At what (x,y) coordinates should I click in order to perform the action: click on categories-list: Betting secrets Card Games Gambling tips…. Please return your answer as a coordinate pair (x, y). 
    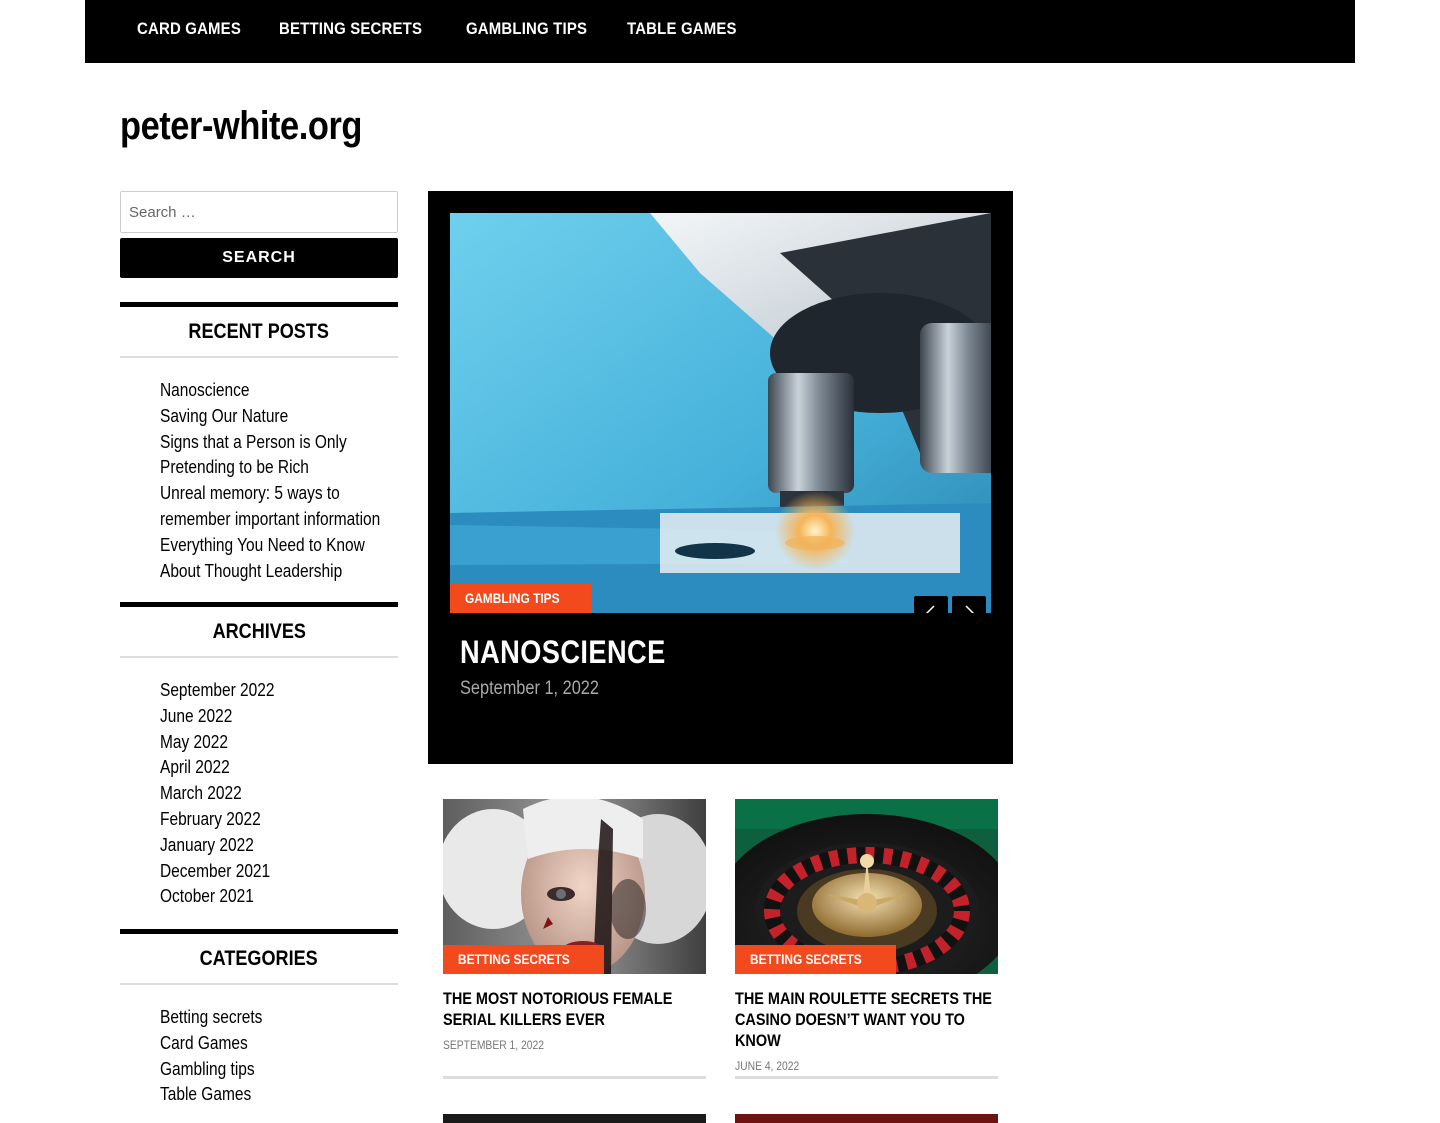
    Looking at the image, I should click on (259, 1056).